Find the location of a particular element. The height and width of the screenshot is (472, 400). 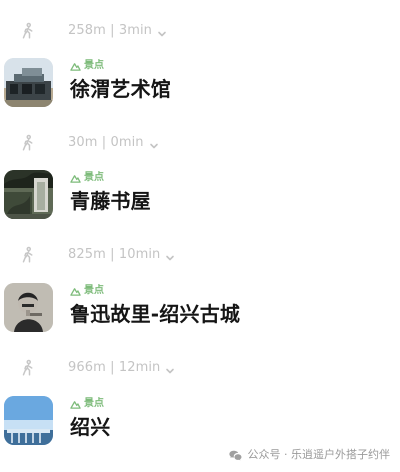

poi-title: 徐渭艺术馆 is located at coordinates (120, 89).